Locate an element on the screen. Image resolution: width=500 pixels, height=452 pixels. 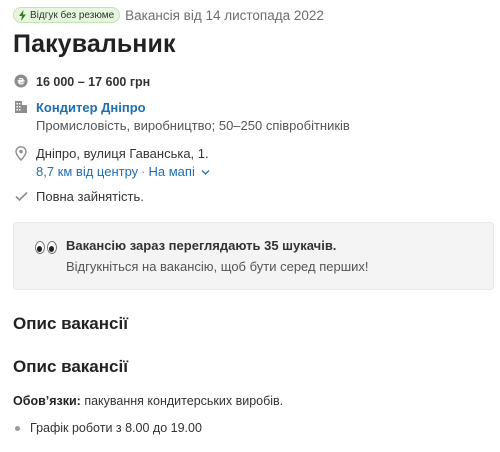
list-item: Графік роботи з 8.00 до 19.00 is located at coordinates (107, 428).